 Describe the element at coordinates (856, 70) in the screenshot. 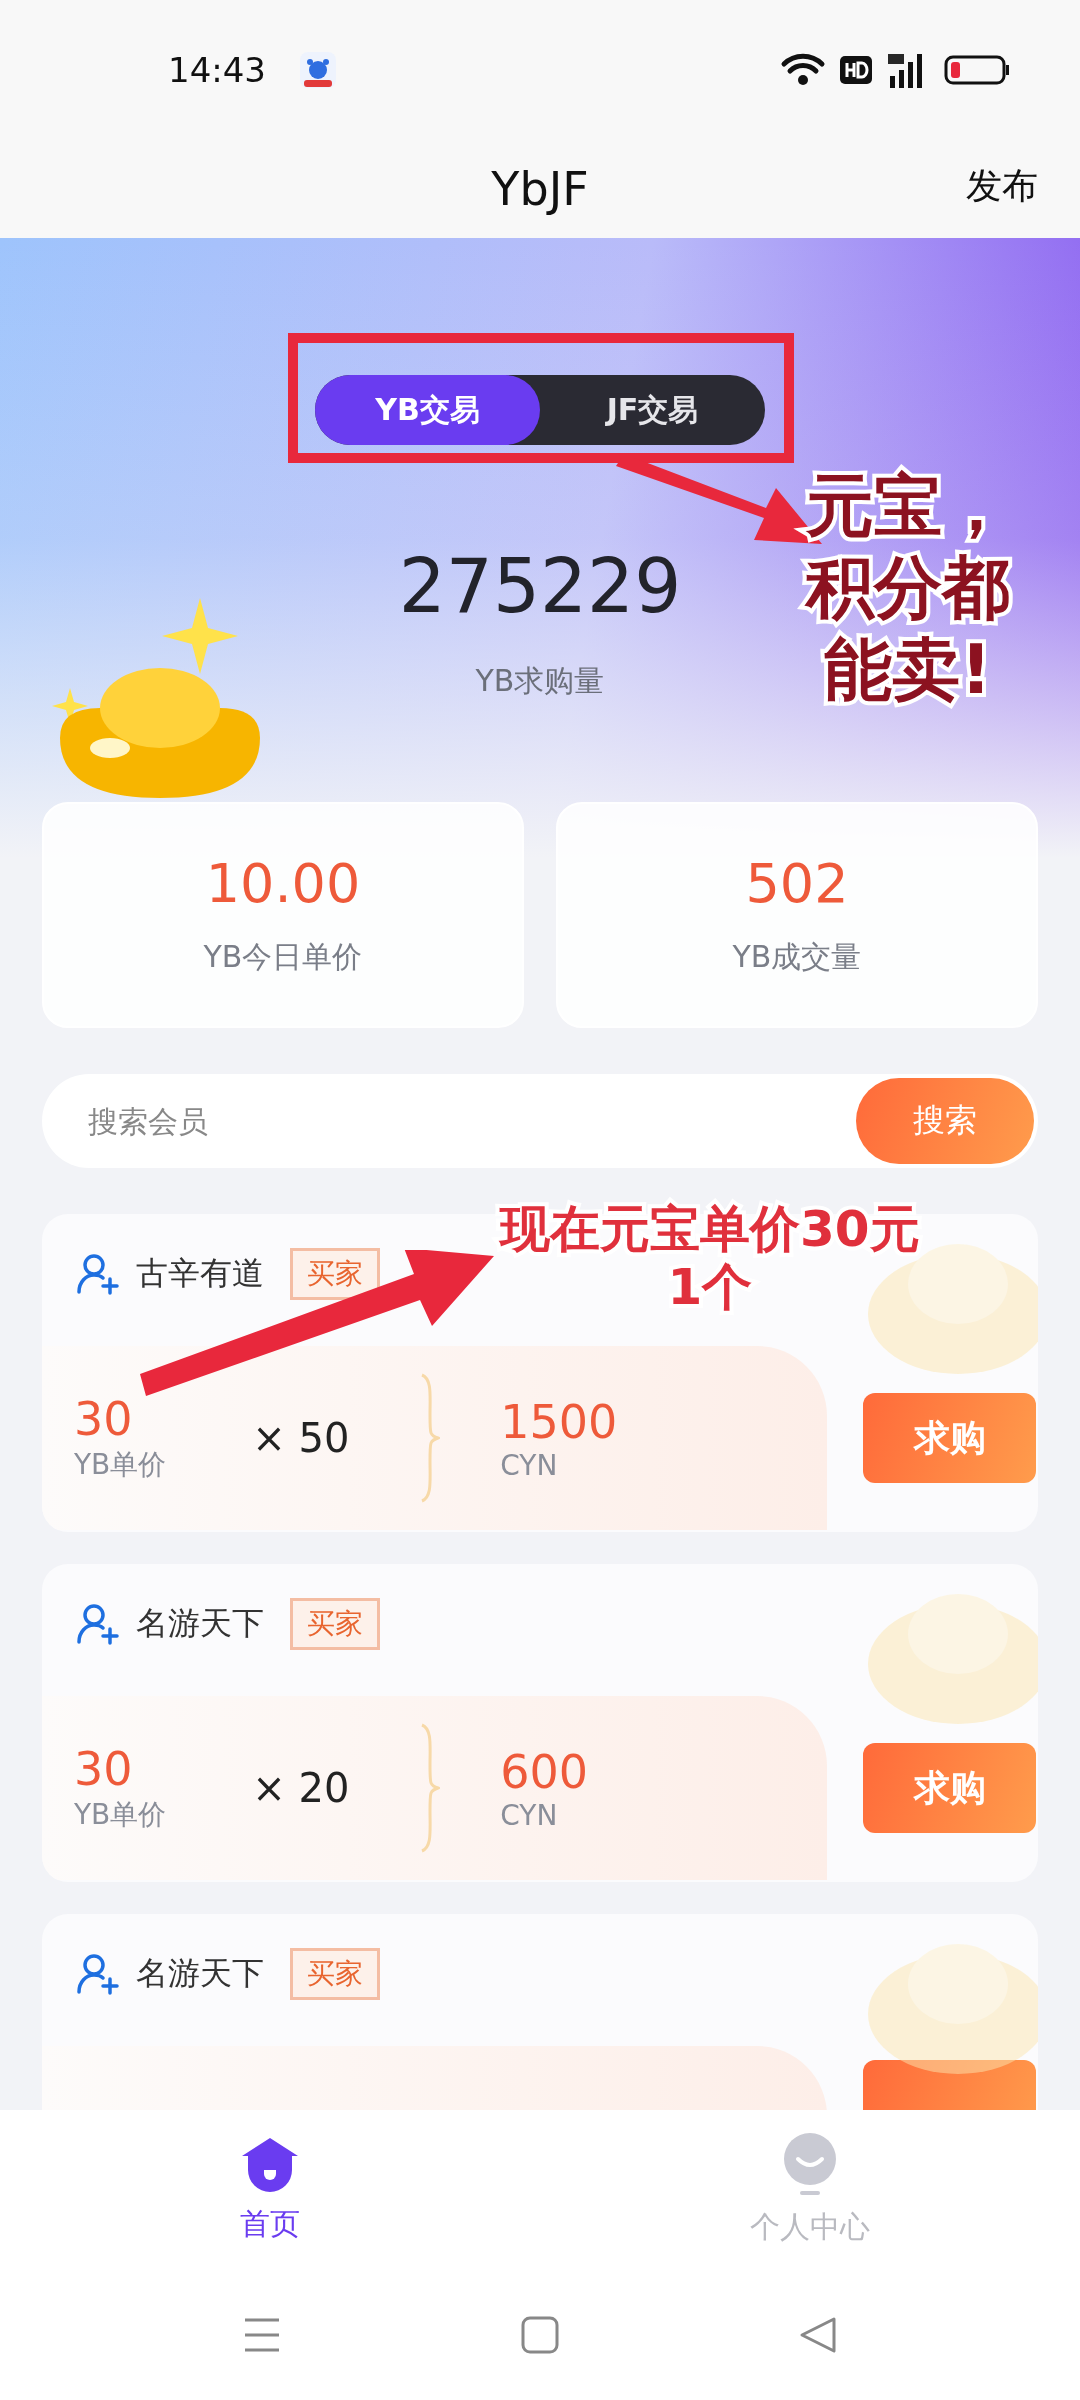

I see `hd-icon` at that location.